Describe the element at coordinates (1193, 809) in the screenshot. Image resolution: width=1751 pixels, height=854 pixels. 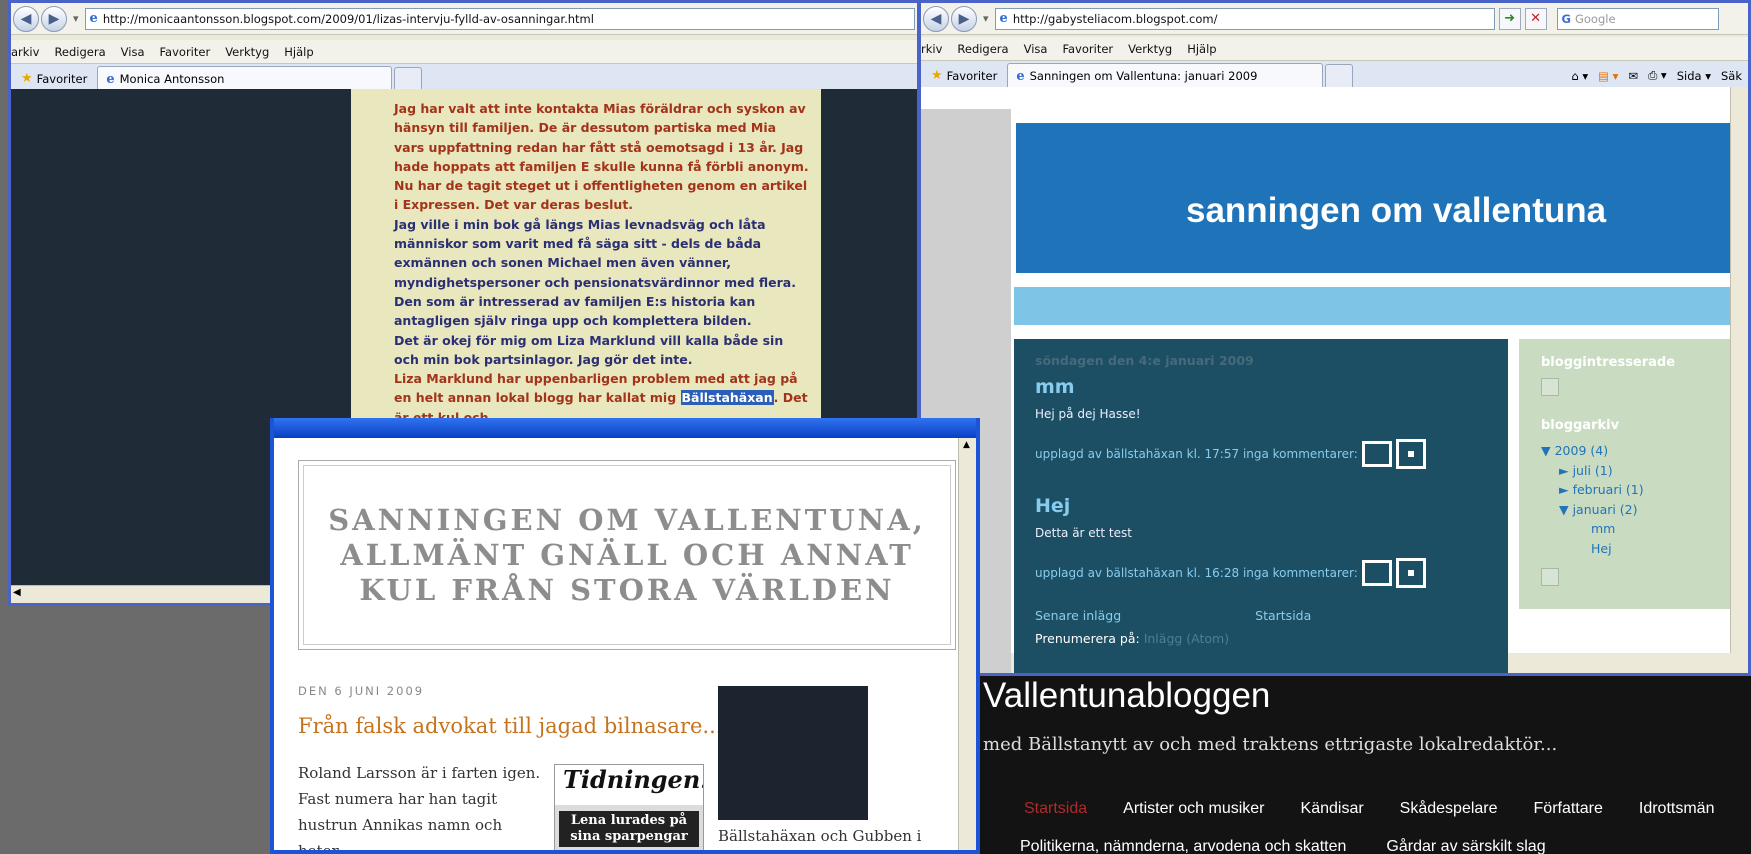
I see `nav-artister: Artister och musiker` at that location.